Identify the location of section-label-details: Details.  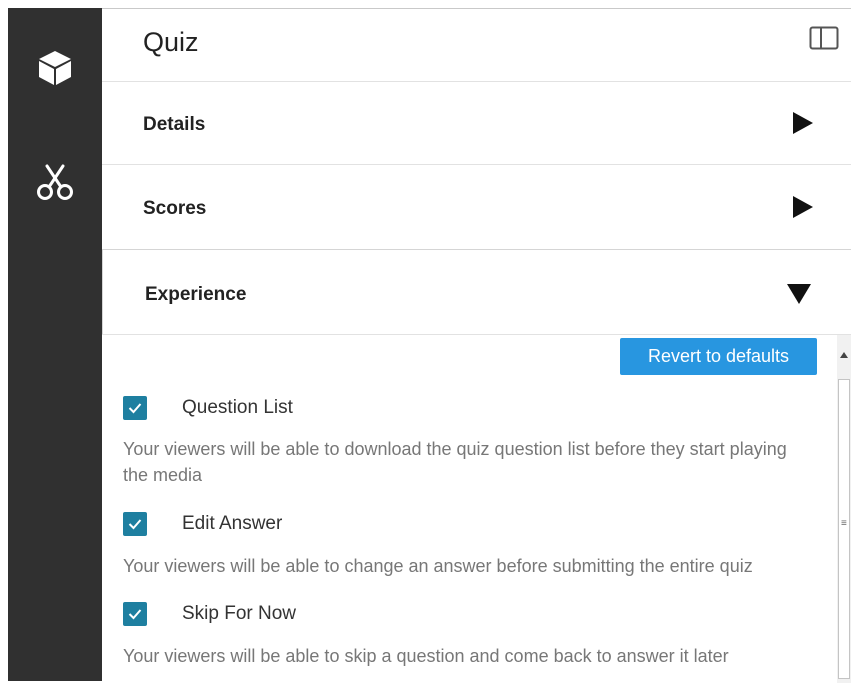
(174, 124).